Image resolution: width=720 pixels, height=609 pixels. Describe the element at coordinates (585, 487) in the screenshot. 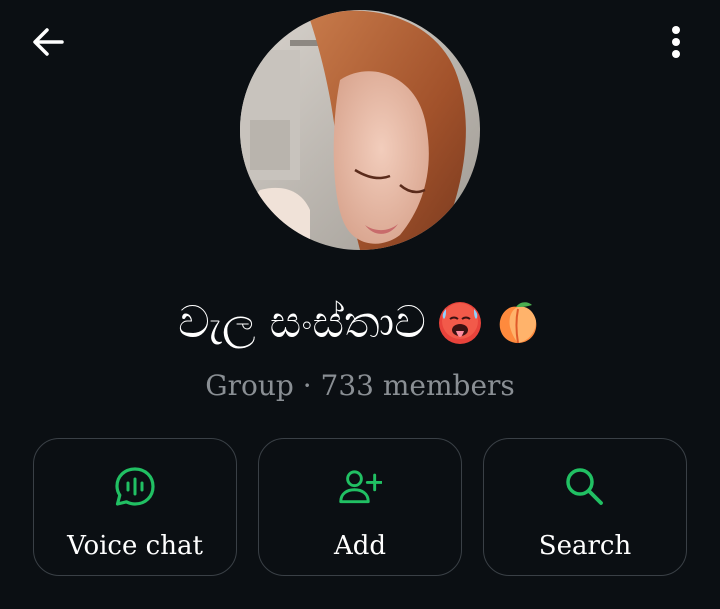

I see `search-icon` at that location.